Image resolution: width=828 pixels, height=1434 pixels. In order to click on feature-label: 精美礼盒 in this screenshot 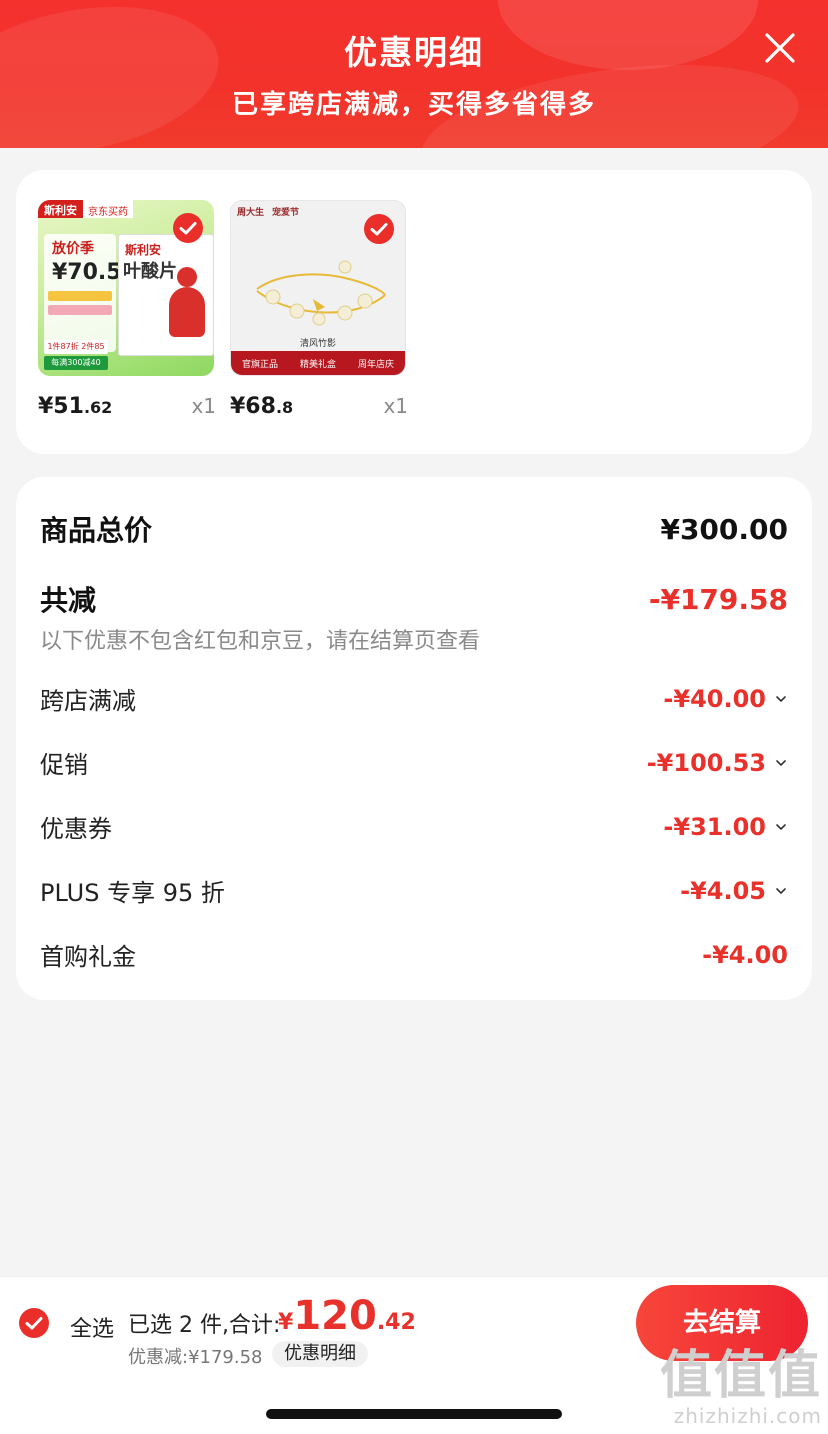, I will do `click(317, 364)`.